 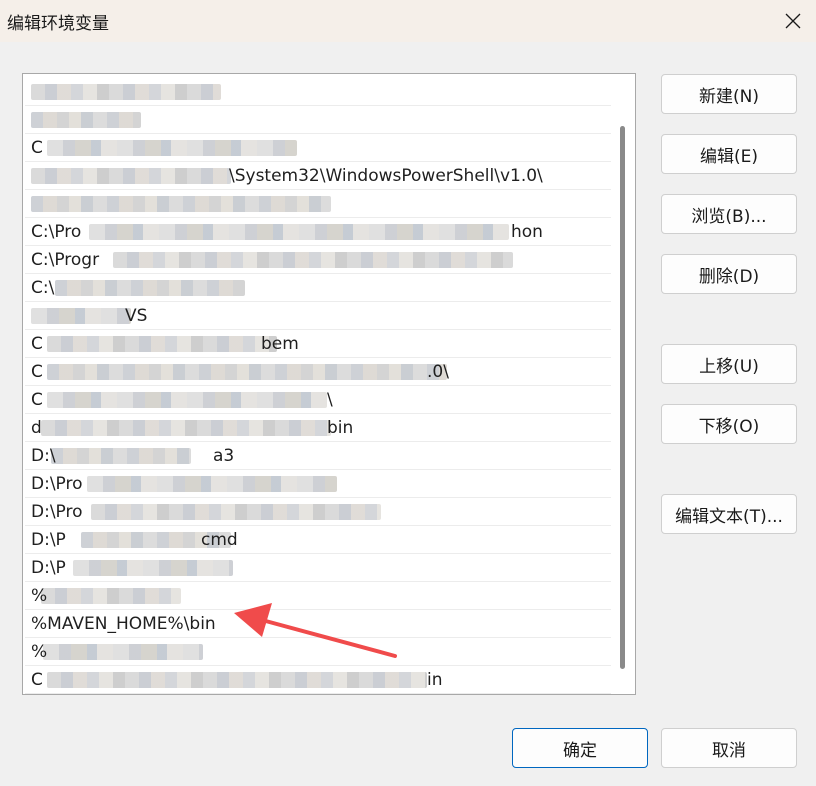 What do you see at coordinates (386, 176) in the screenshot?
I see `path-row-suffix: \System32\WindowsPowerShell\v1.0\` at bounding box center [386, 176].